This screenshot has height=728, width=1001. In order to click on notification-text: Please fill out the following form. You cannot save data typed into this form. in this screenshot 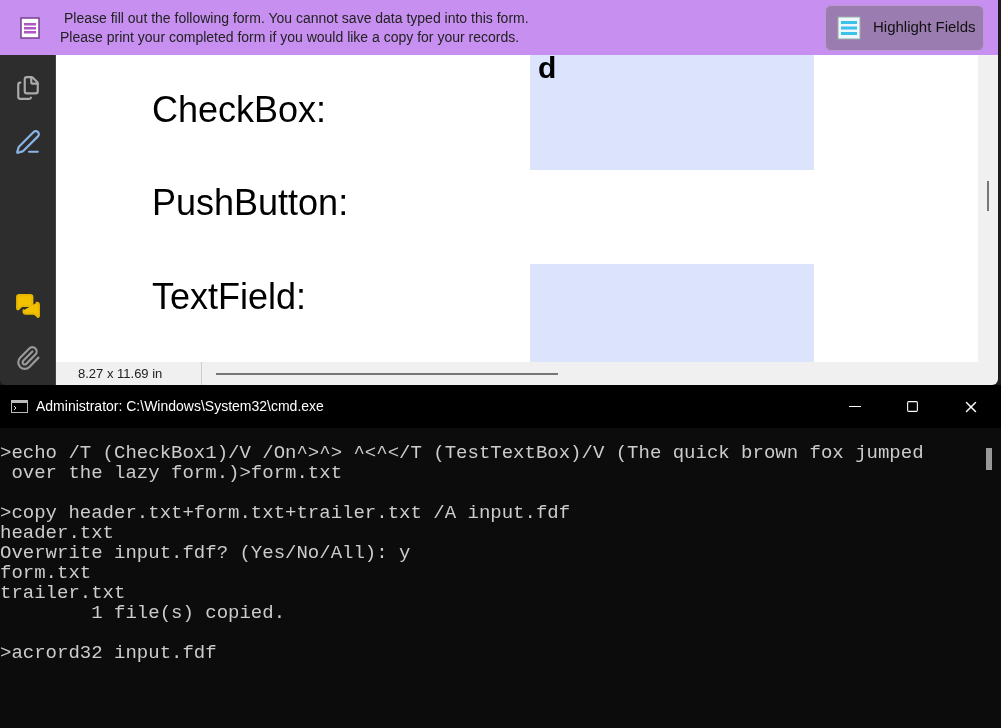, I will do `click(297, 18)`.